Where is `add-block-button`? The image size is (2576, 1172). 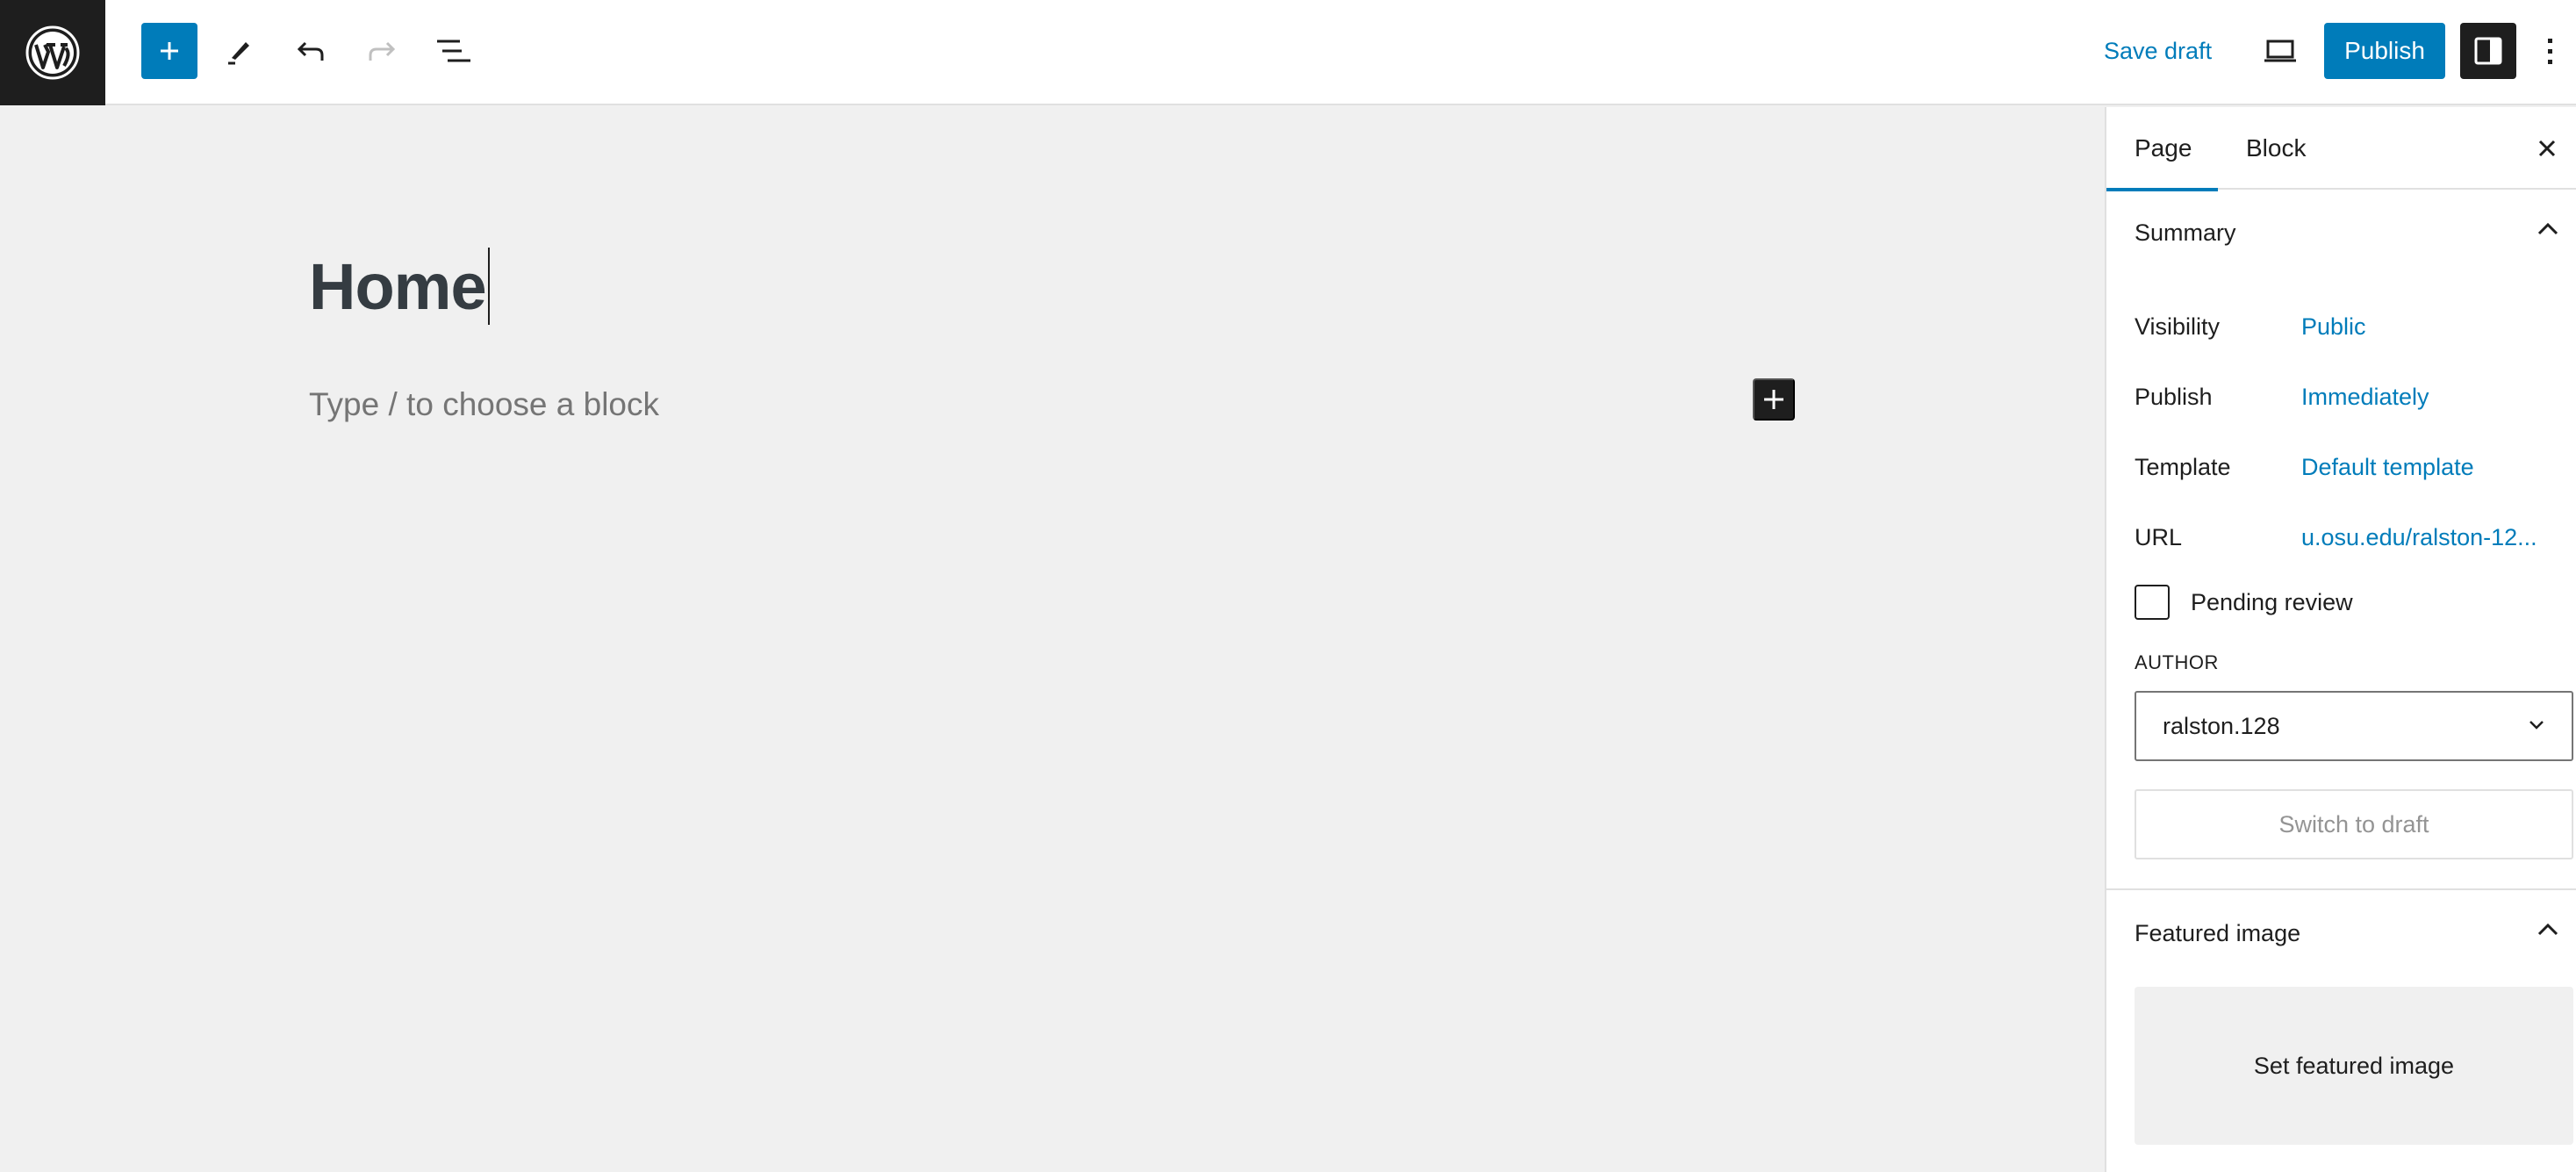 add-block-button is located at coordinates (1774, 399).